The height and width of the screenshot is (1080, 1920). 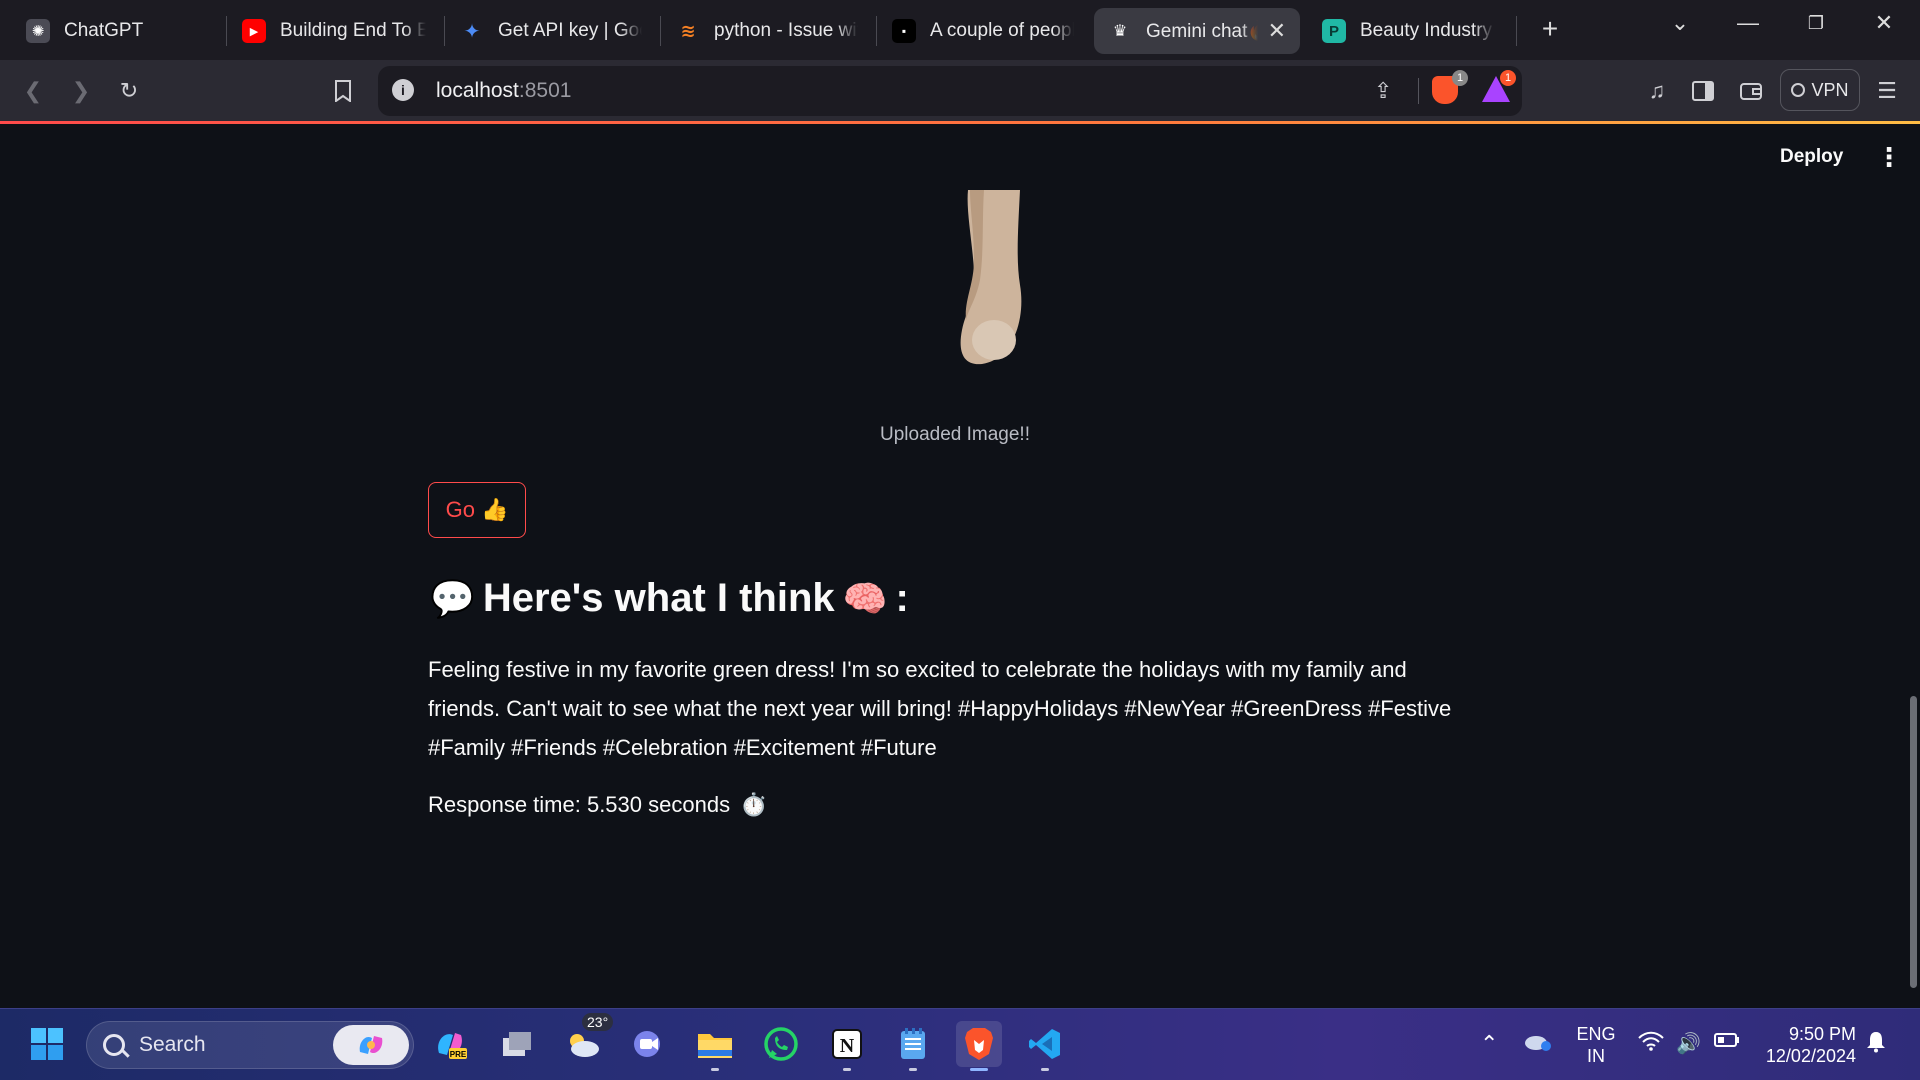 I want to click on tab-search-chevron-icon: ⌄, so click(x=1680, y=23).